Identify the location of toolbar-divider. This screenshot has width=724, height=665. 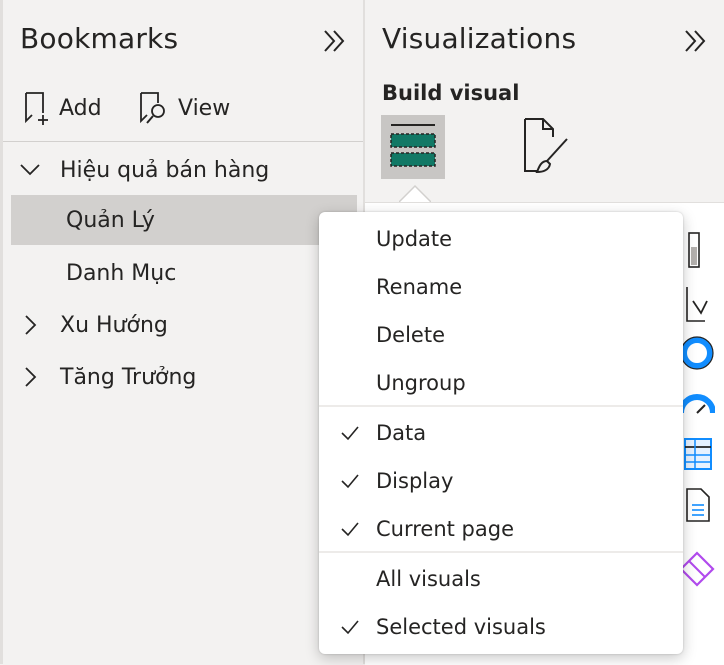
(183, 141).